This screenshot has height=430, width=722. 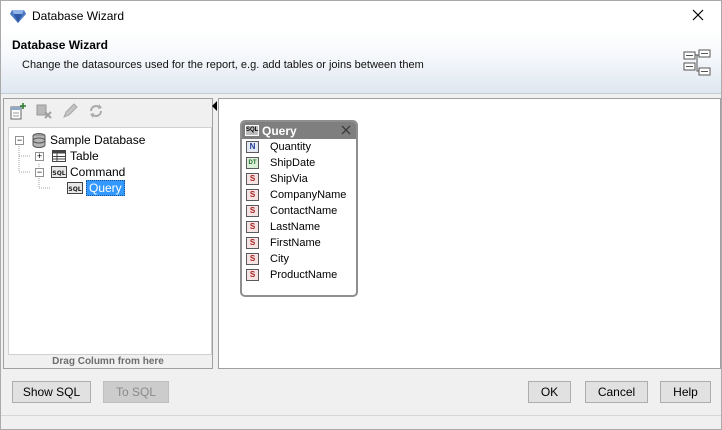 I want to click on field-name: ProductName, so click(x=304, y=275).